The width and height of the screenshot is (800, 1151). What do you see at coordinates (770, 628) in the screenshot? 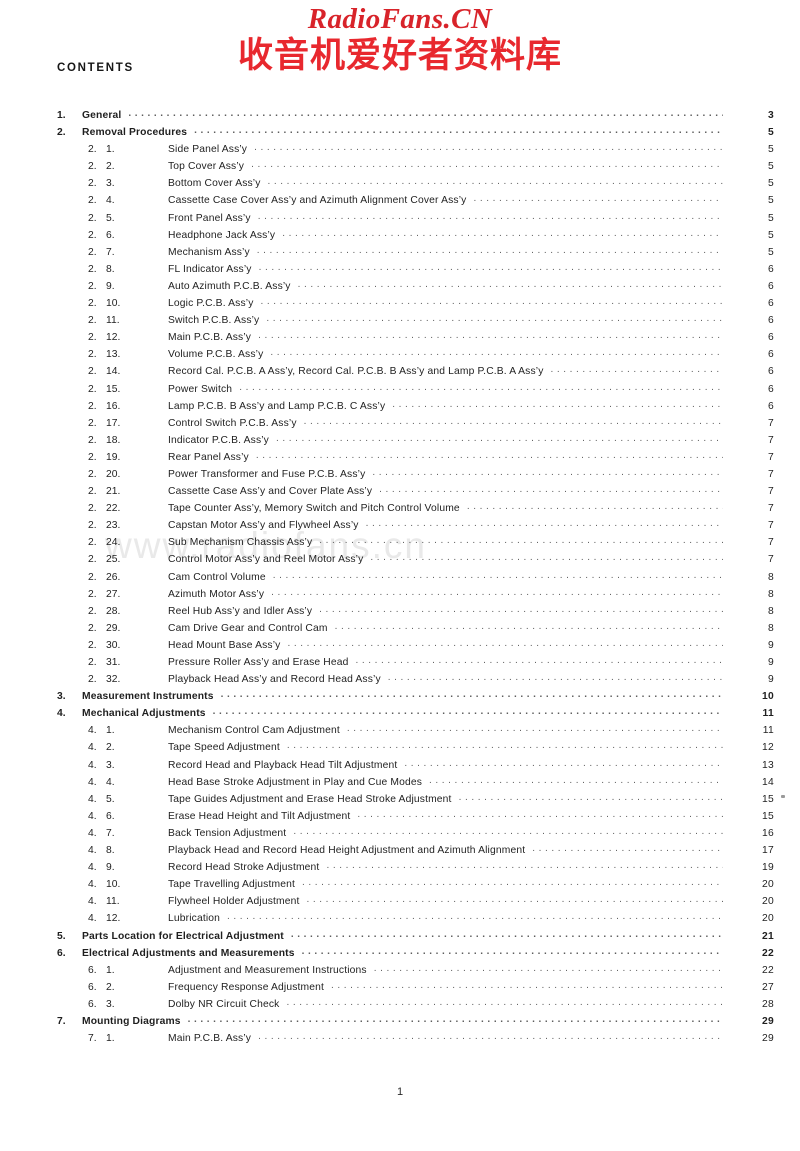
I see `toc-entry-page-number: 8` at bounding box center [770, 628].